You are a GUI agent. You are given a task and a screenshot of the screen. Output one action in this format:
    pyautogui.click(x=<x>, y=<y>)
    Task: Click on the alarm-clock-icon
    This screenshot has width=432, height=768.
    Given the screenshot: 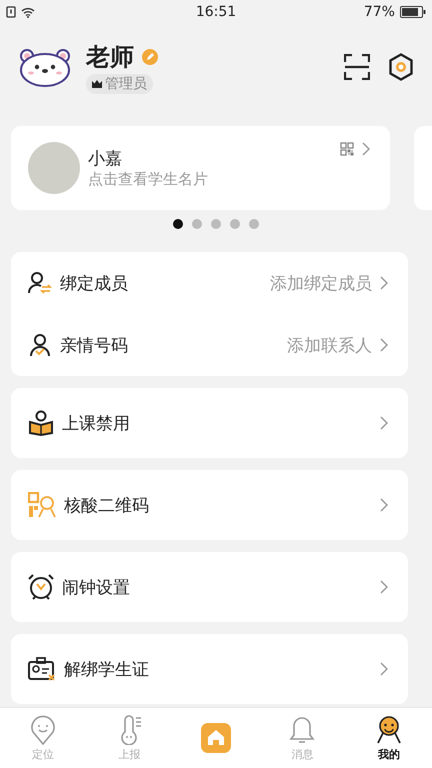 What is the action you would take?
    pyautogui.click(x=41, y=587)
    